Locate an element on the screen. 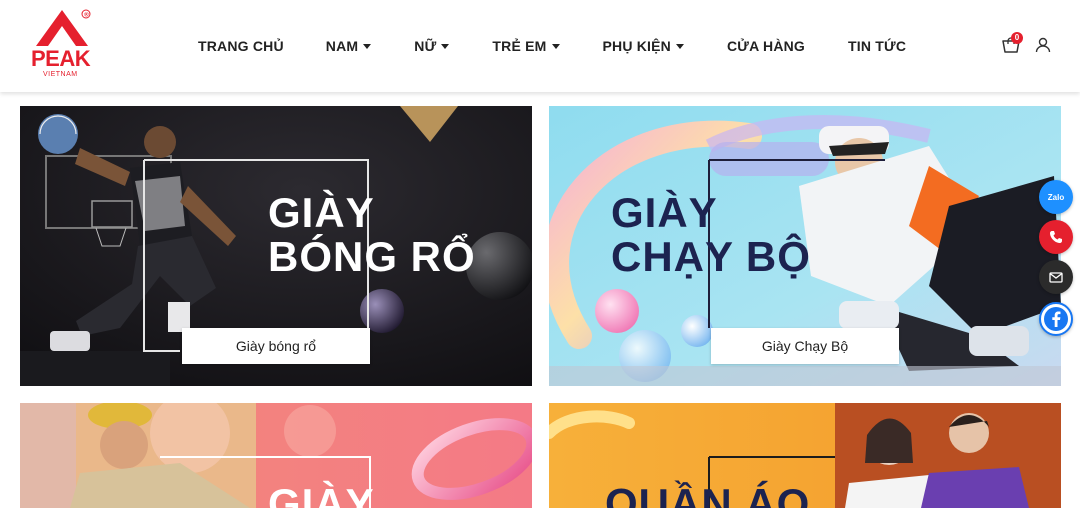  logo-wordmark: PEAK is located at coordinates (61, 58).